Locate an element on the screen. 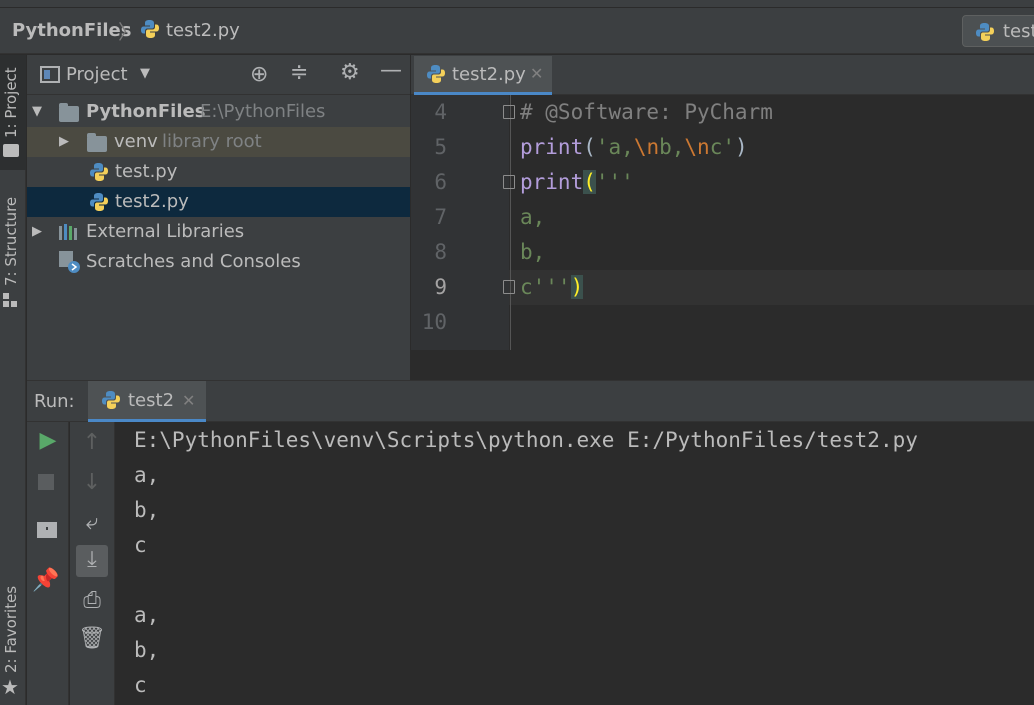  stop-icon is located at coordinates (46, 482).